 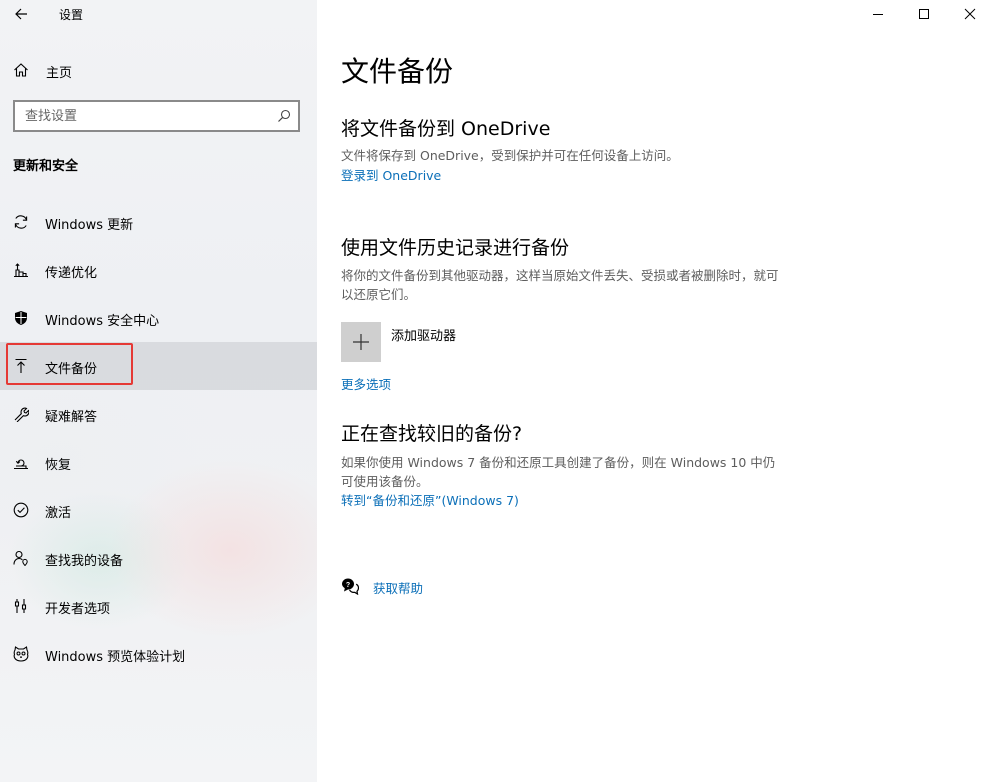 I want to click on close-button, so click(x=970, y=14).